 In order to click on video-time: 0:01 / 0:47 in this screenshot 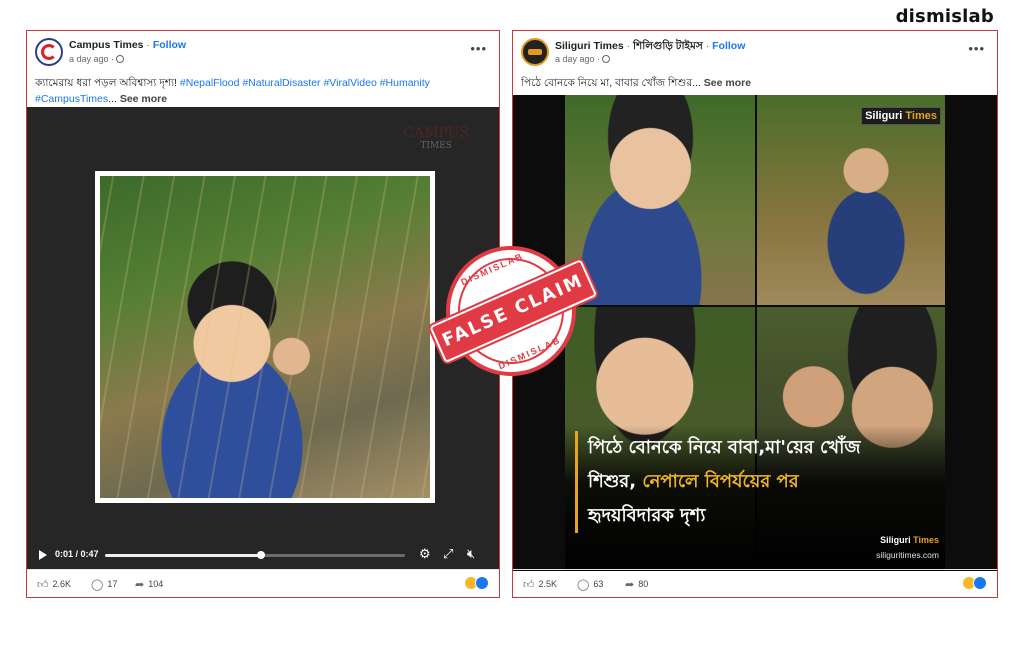, I will do `click(77, 554)`.